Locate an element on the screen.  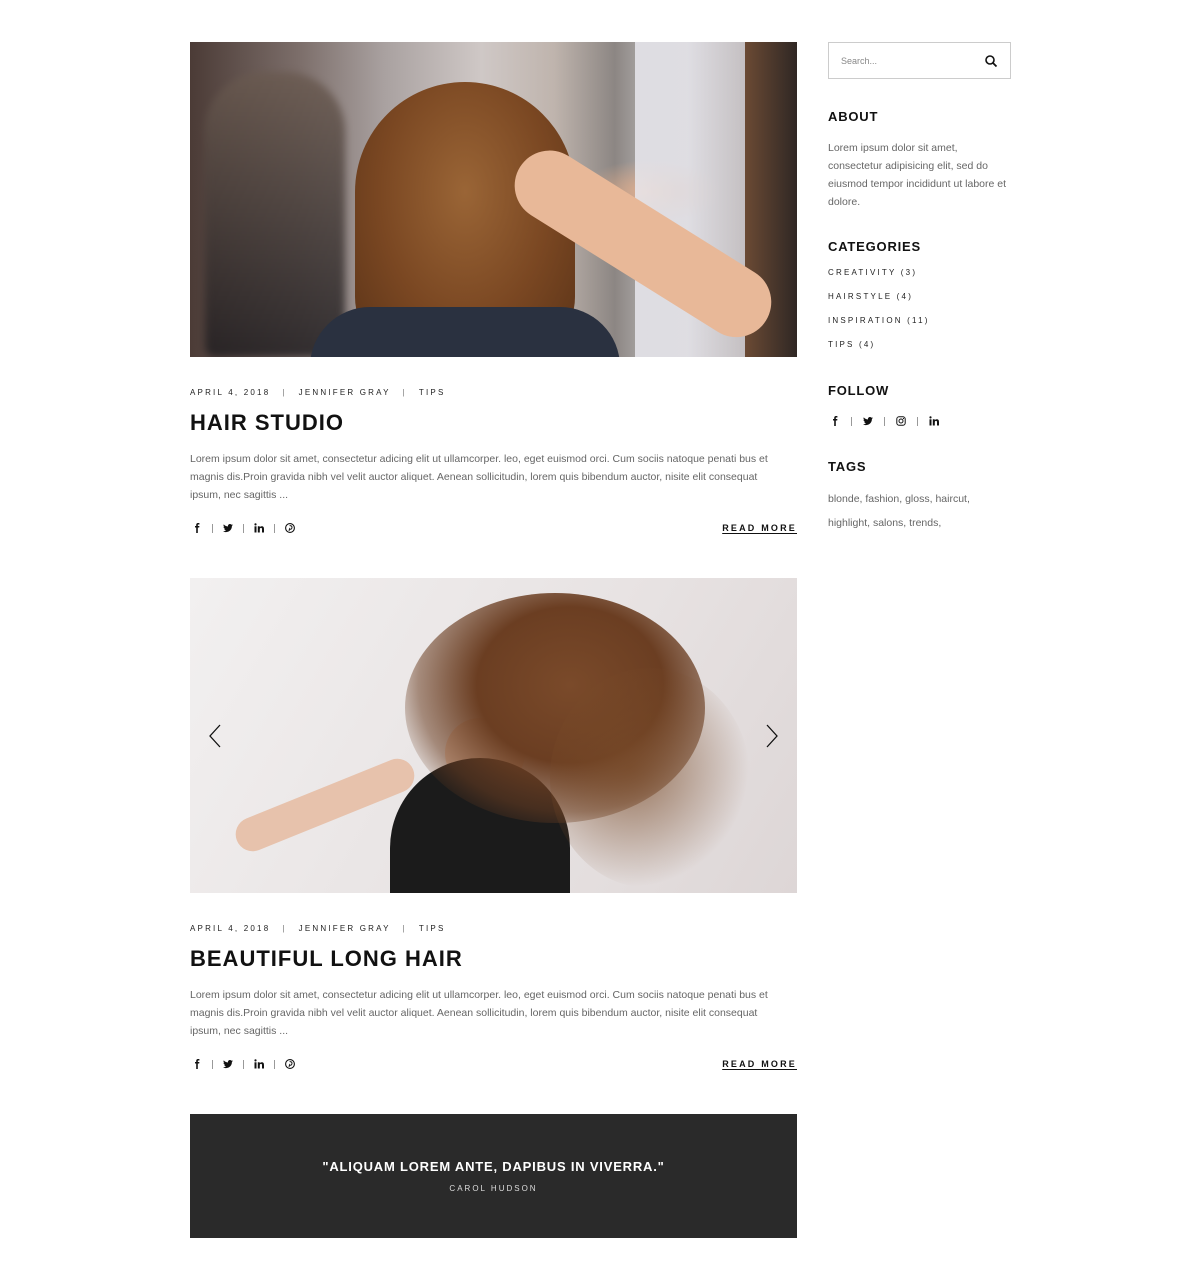
search-input is located at coordinates (906, 60).